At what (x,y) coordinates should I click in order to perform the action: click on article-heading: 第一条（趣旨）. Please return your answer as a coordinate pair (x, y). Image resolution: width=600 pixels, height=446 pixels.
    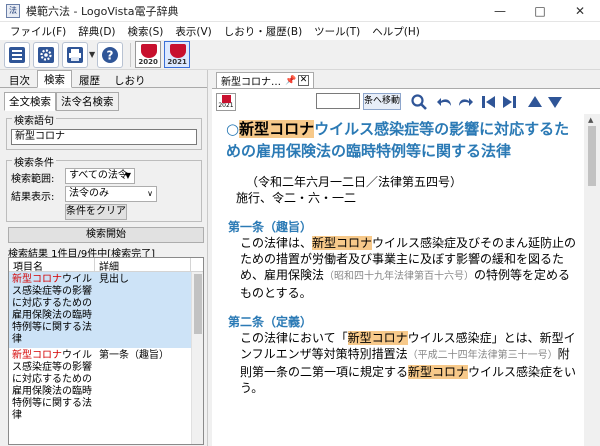
    Looking at the image, I should click on (270, 227).